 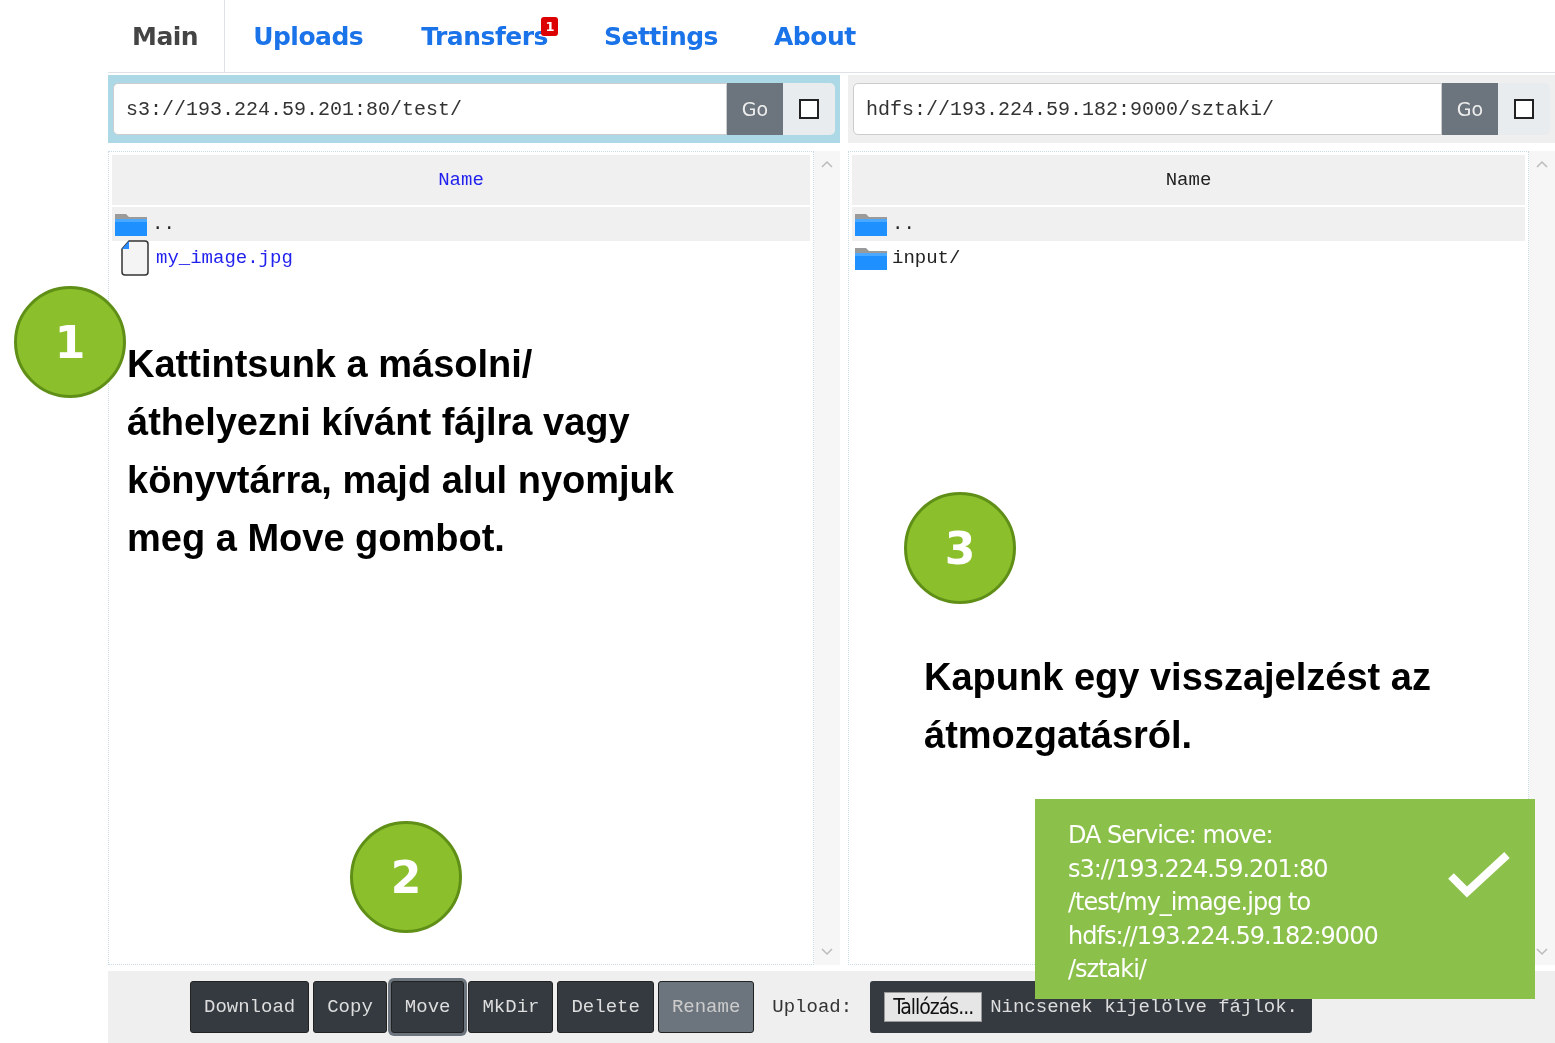 I want to click on callout-text: Kattintsunk a másolni/áthelyezni kívánt fájlra vagy könyvtárra, majd alul nyomjuk meg a Move gombot., so click(x=401, y=451).